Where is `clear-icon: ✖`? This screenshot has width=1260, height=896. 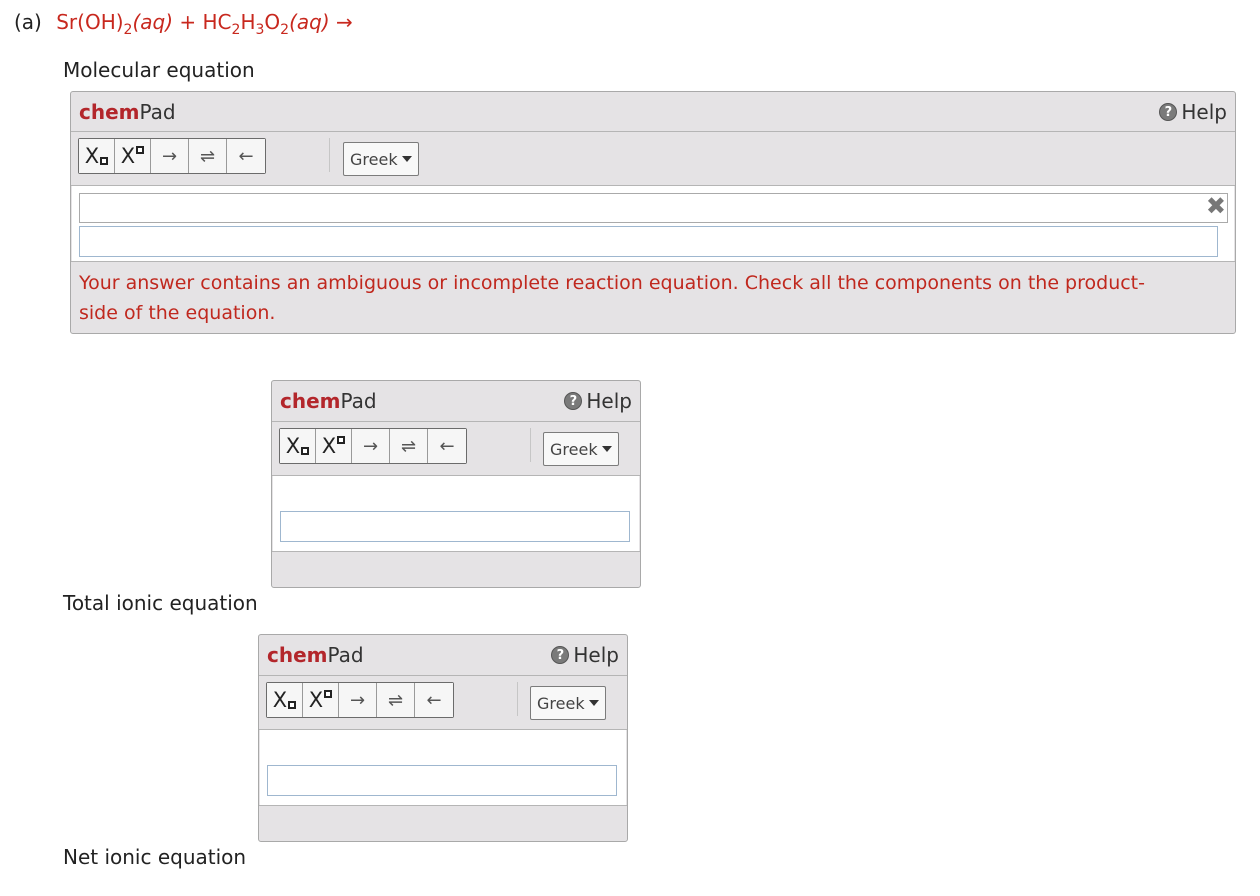 clear-icon: ✖ is located at coordinates (1216, 206).